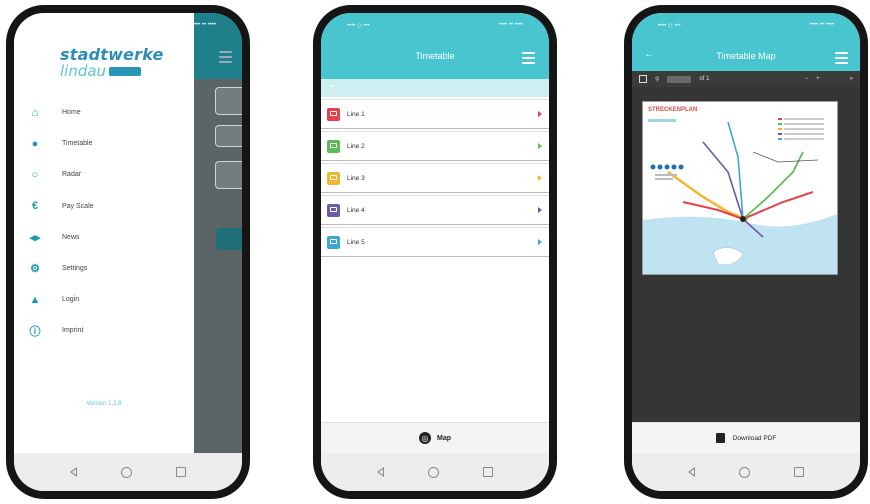 Image resolution: width=870 pixels, height=504 pixels. Describe the element at coordinates (61, 206) in the screenshot. I see `menu-item-pay-scale: € Pay Scale` at that location.